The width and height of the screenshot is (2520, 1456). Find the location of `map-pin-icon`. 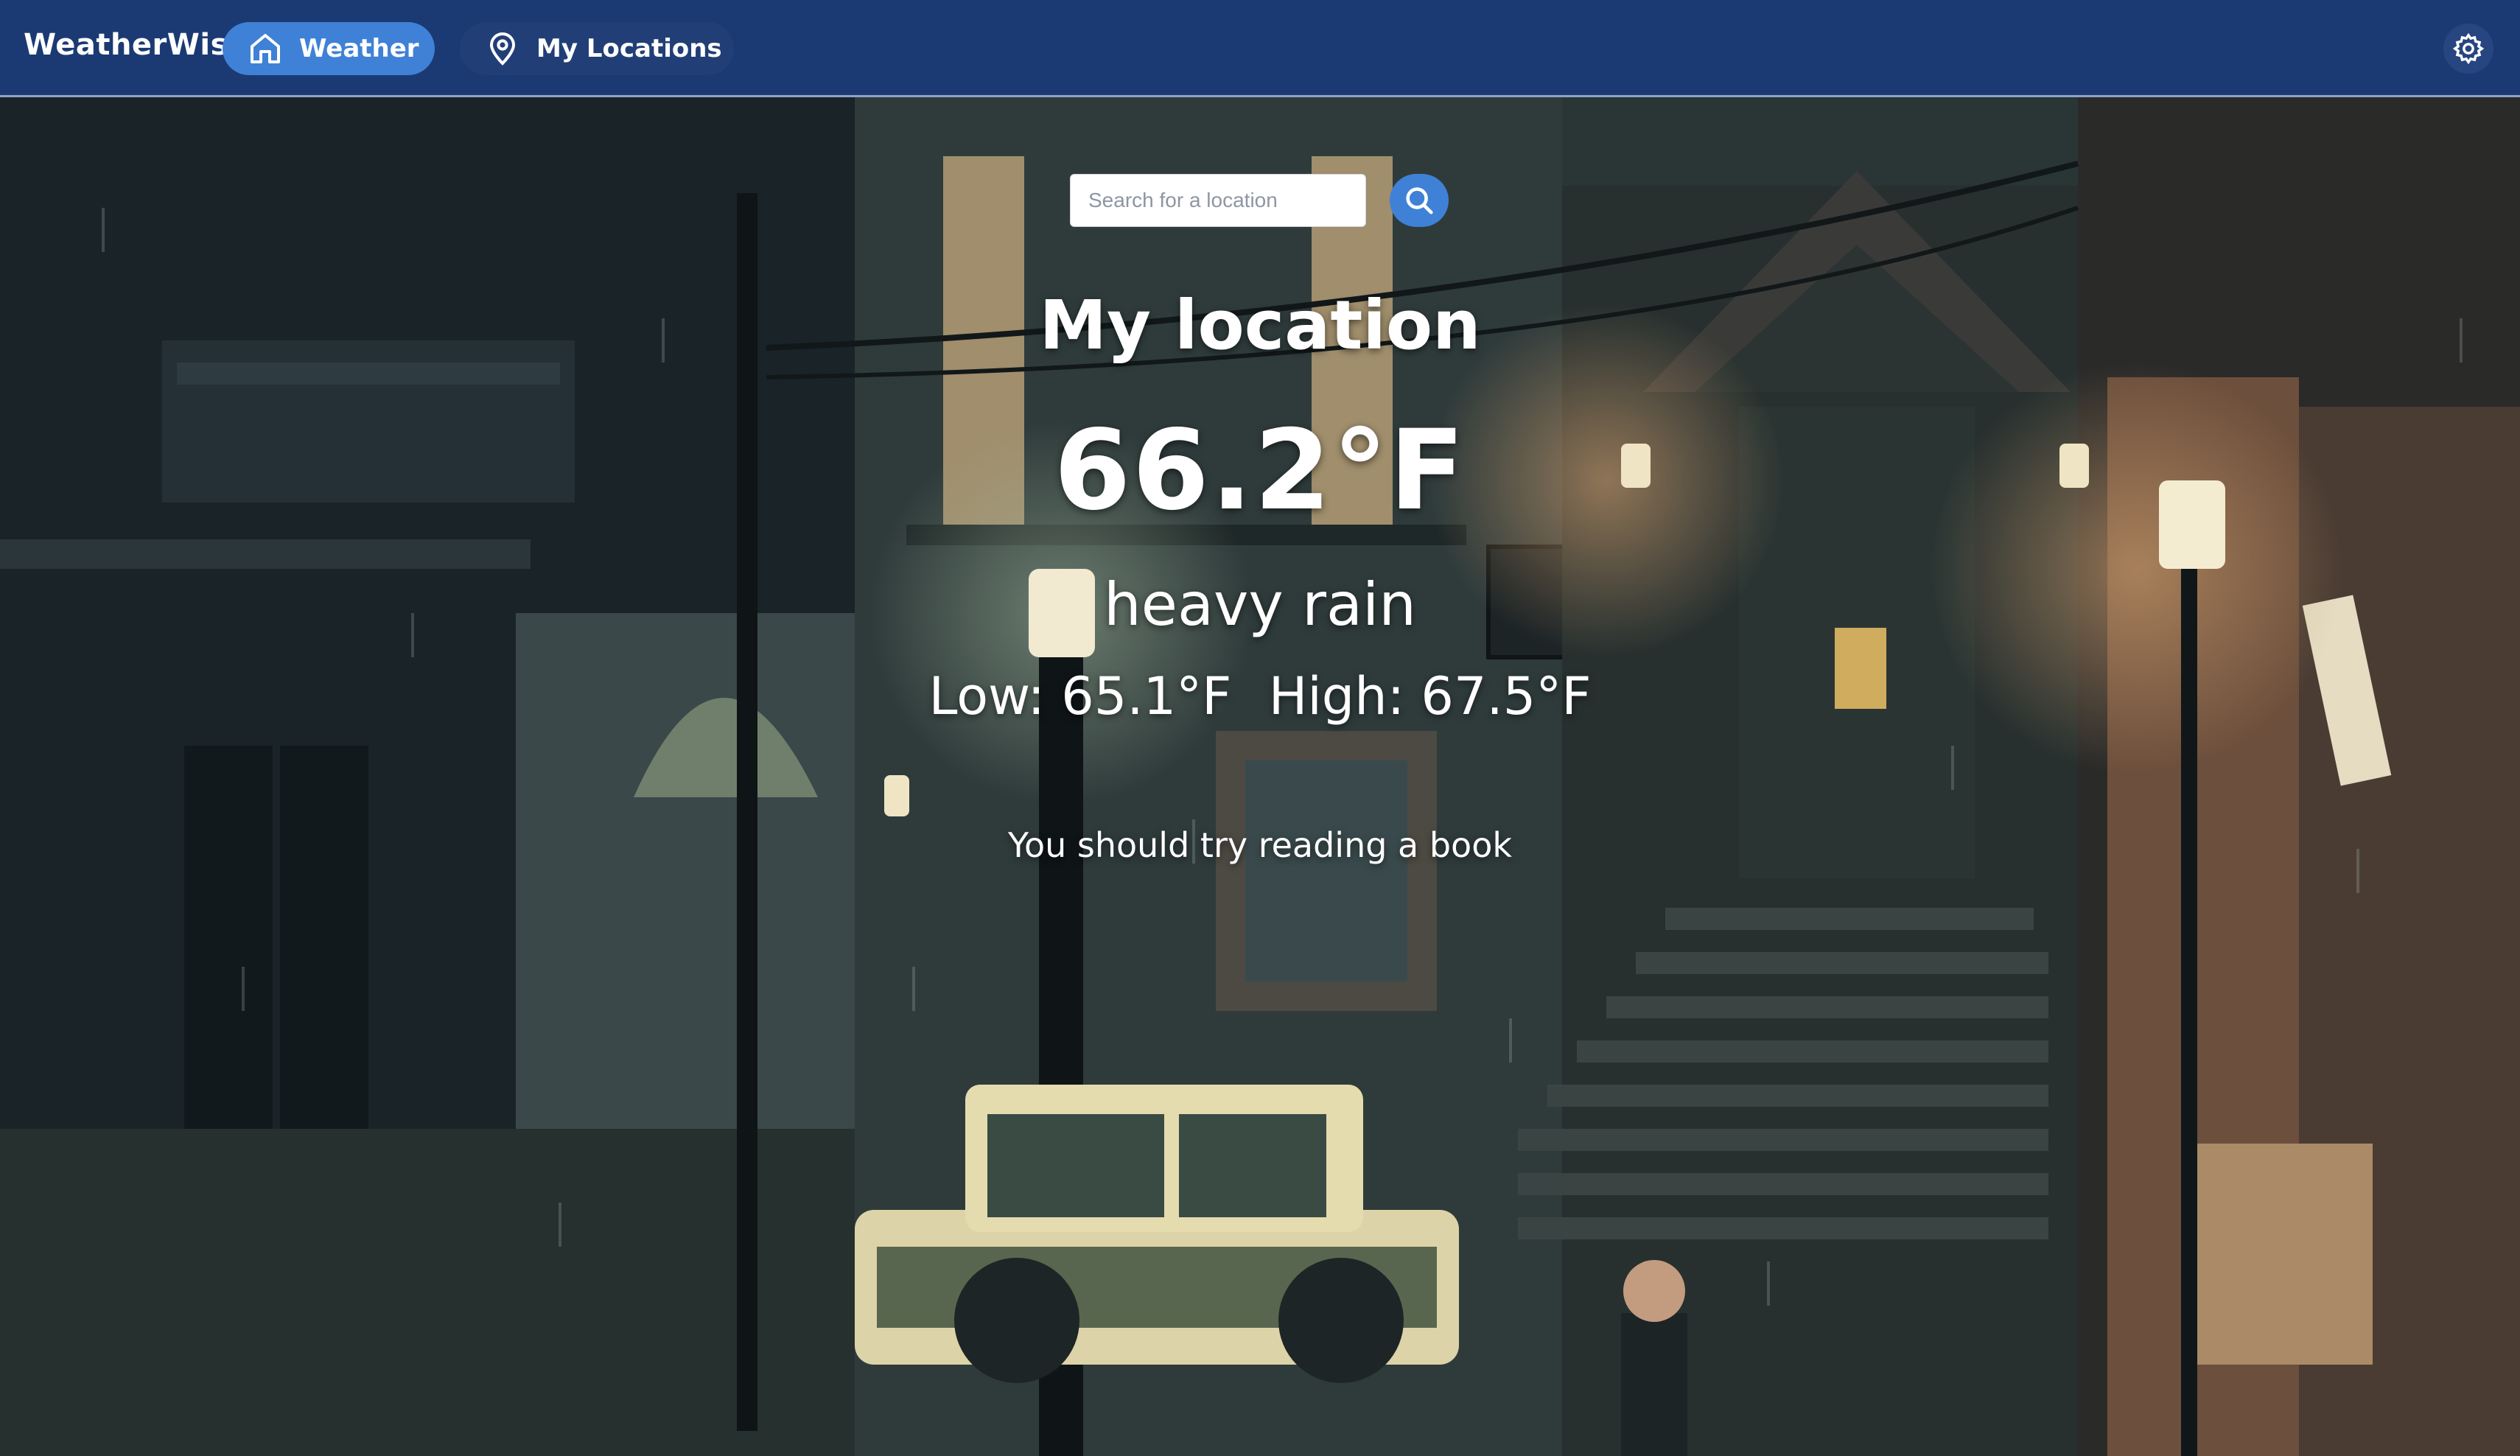

map-pin-icon is located at coordinates (502, 49).